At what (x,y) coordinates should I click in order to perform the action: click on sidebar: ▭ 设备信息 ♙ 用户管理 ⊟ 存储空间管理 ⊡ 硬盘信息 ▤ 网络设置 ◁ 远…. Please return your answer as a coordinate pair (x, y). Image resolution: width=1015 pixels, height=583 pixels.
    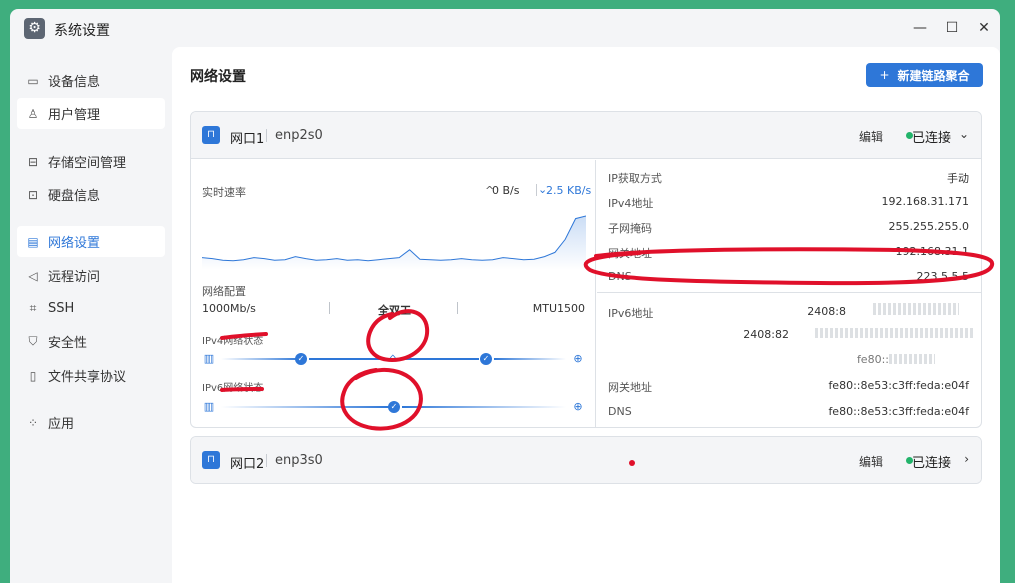
    Looking at the image, I should click on (91, 315).